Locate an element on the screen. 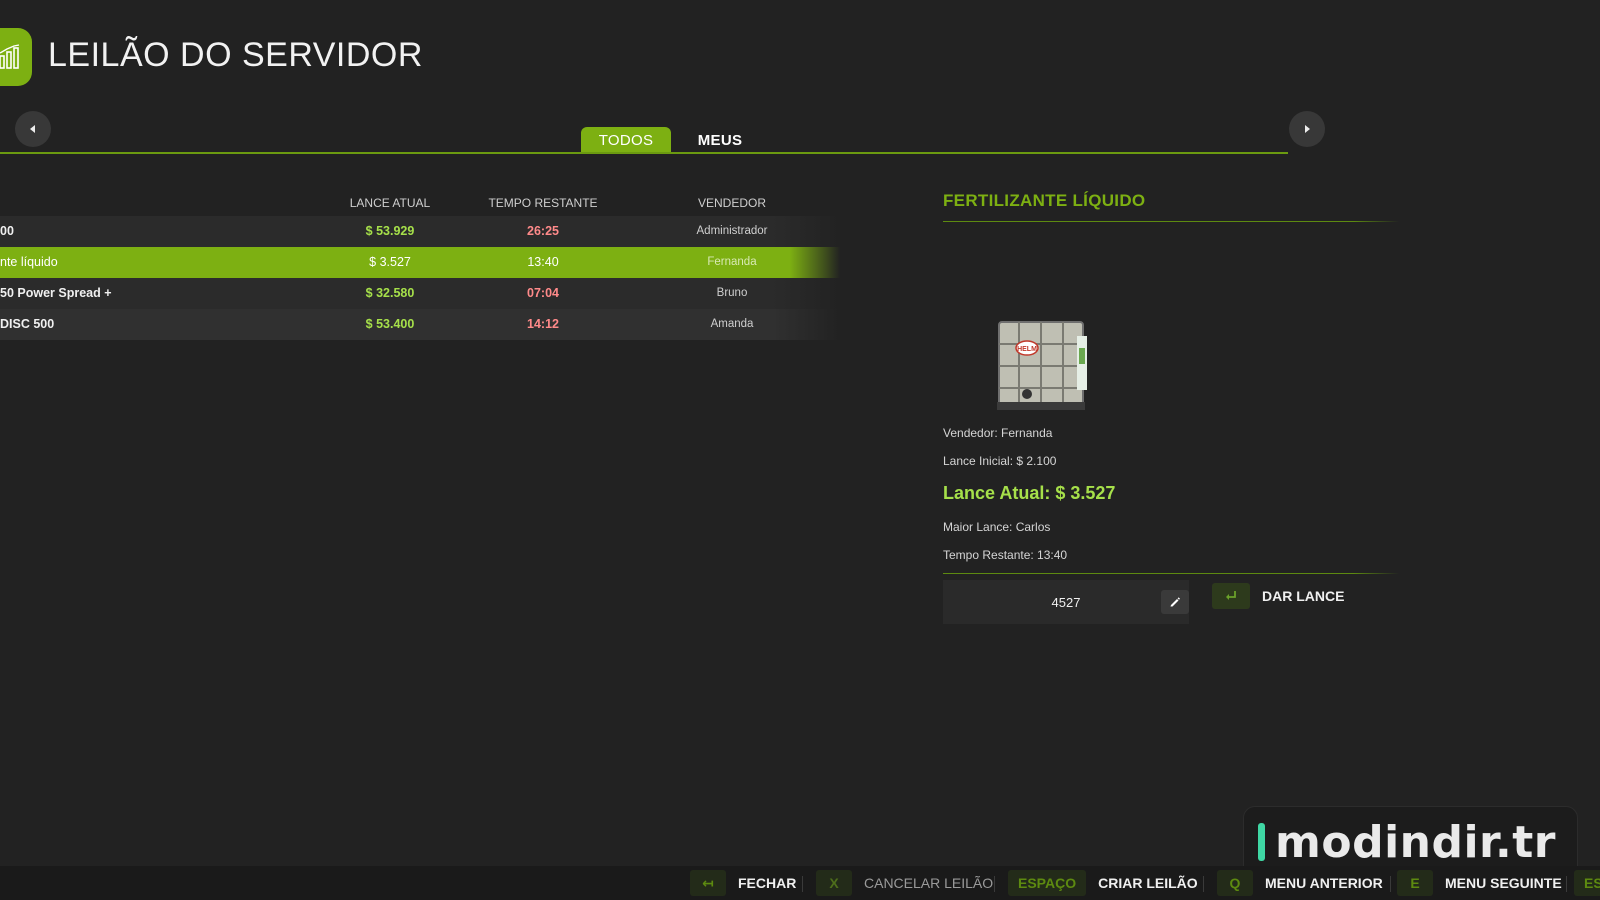 This screenshot has height=900, width=1600. current-bid: $ 53.929 is located at coordinates (390, 231).